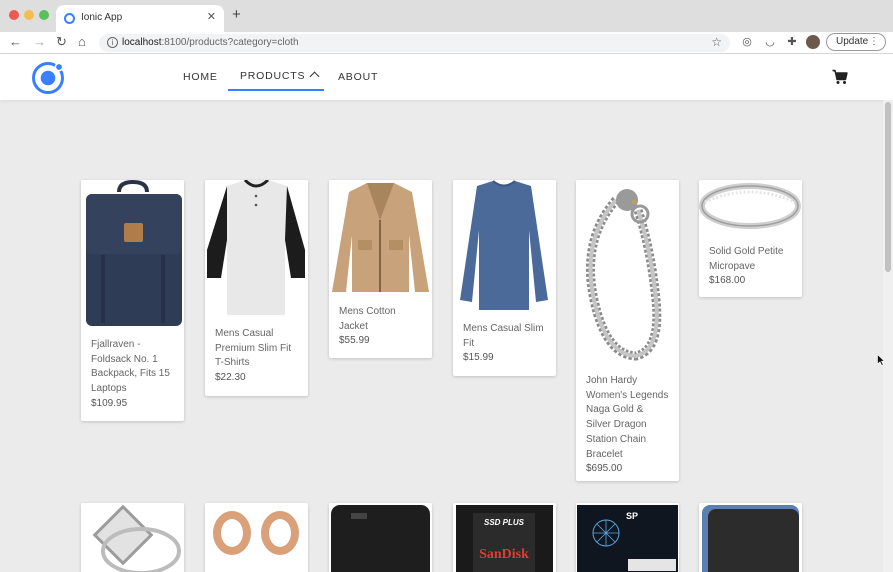 This screenshot has height=572, width=893. Describe the element at coordinates (109, 403) in the screenshot. I see `product-price: $109.95` at that location.